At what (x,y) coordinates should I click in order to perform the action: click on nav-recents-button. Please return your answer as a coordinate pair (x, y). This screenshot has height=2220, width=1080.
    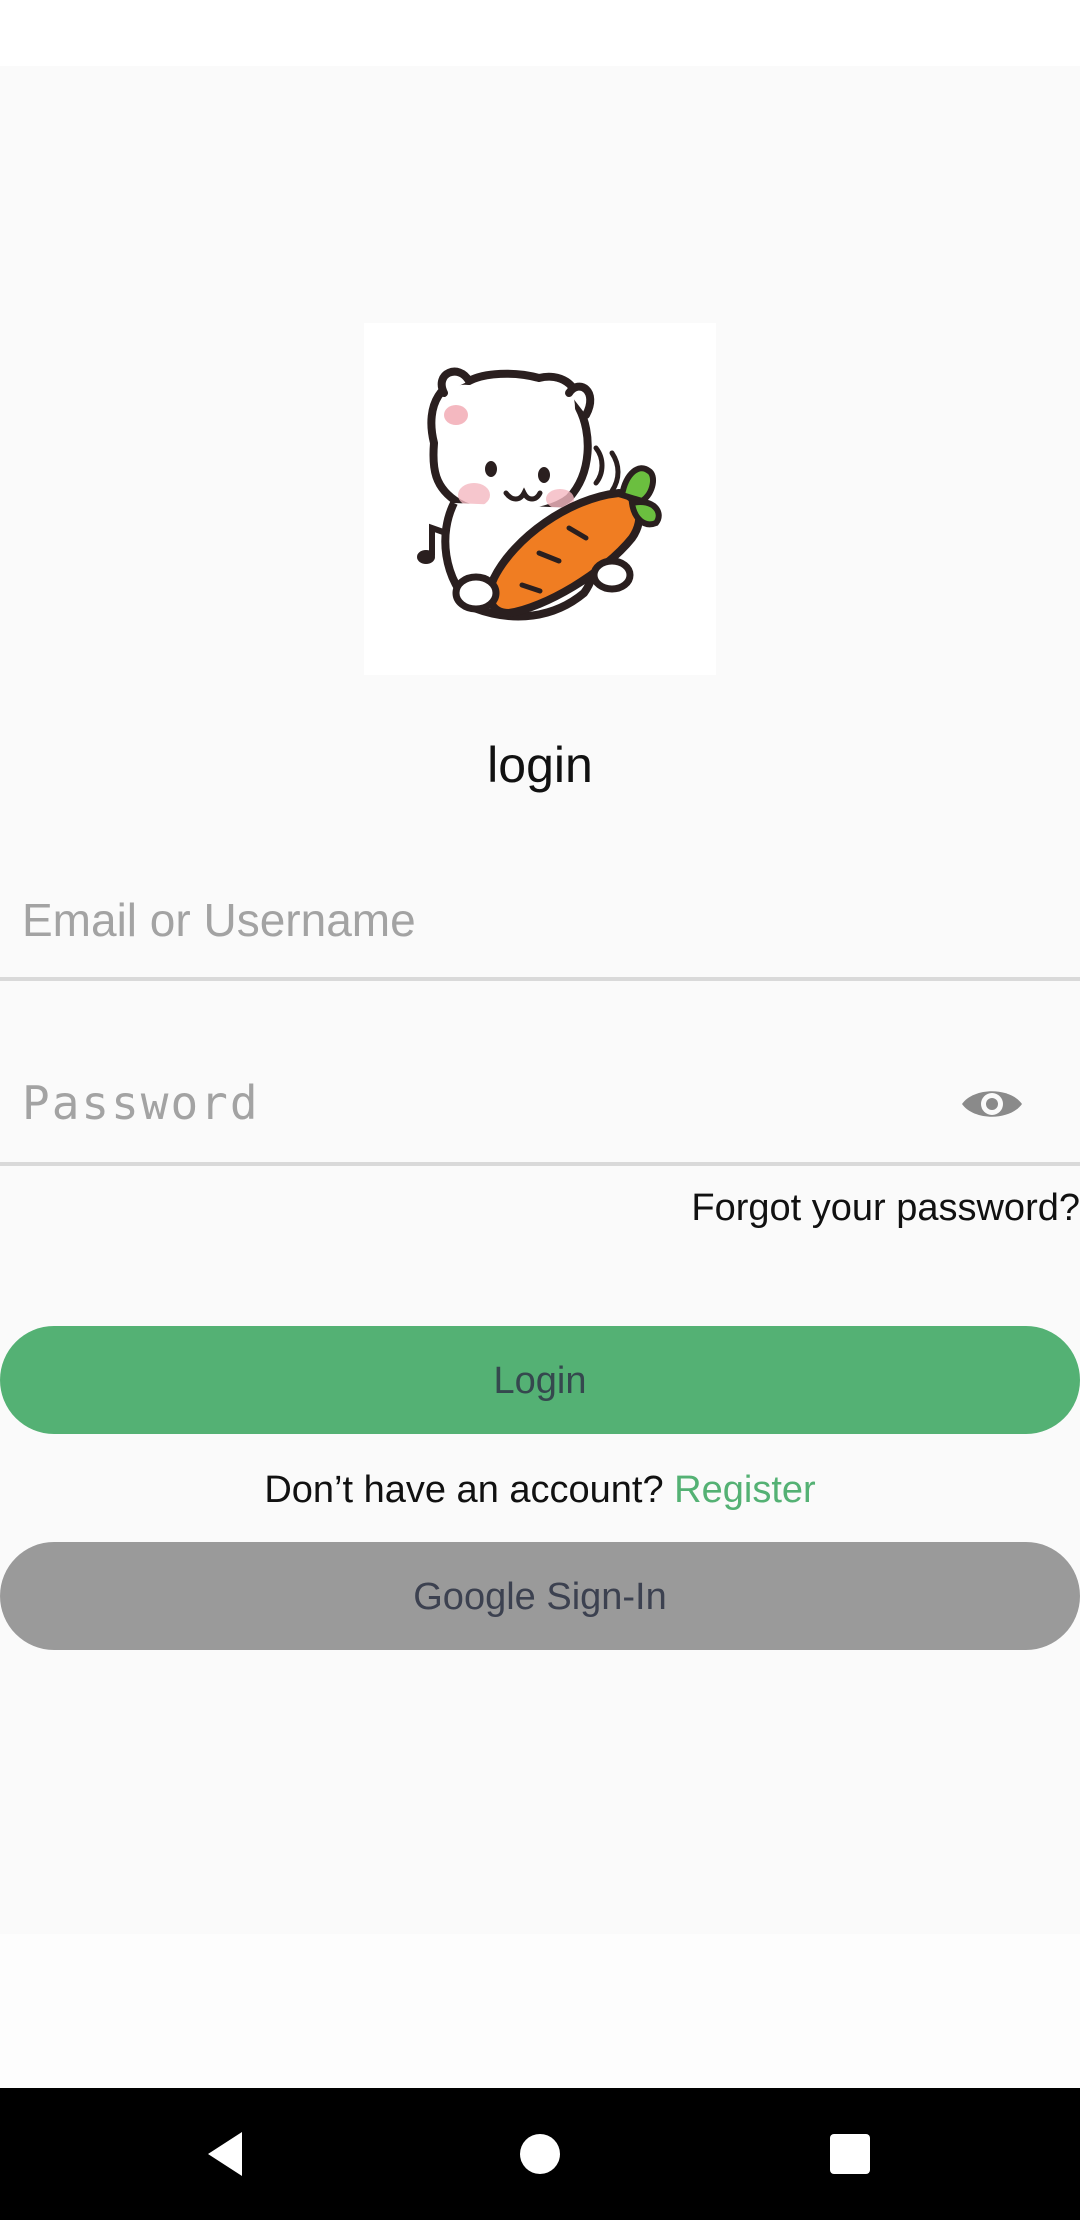
    Looking at the image, I should click on (850, 2154).